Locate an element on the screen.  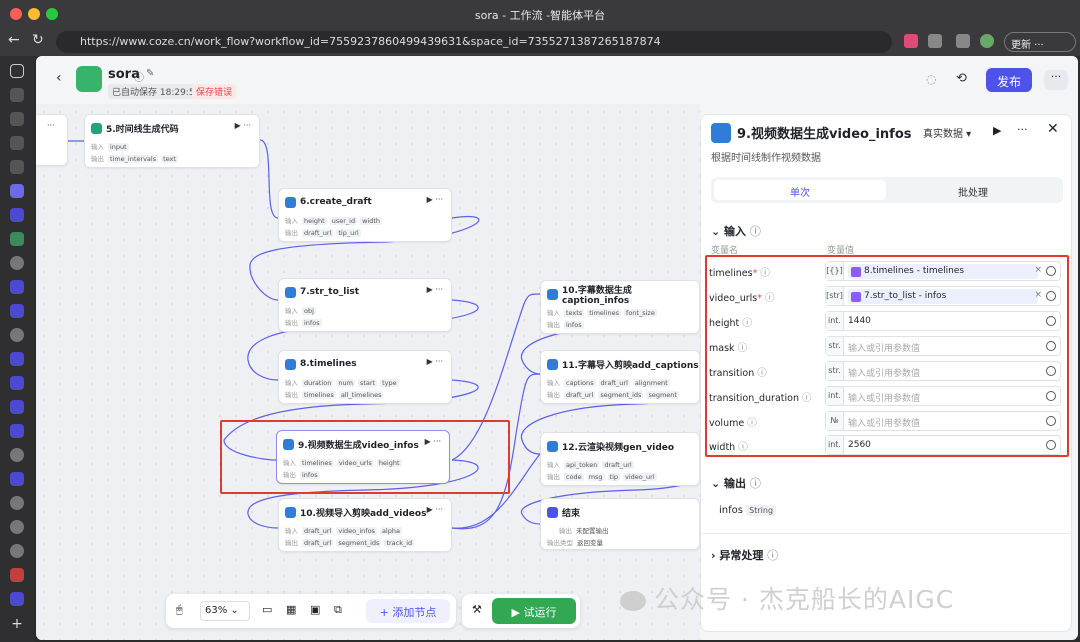
puzzle-icon is located at coordinates (935, 41).